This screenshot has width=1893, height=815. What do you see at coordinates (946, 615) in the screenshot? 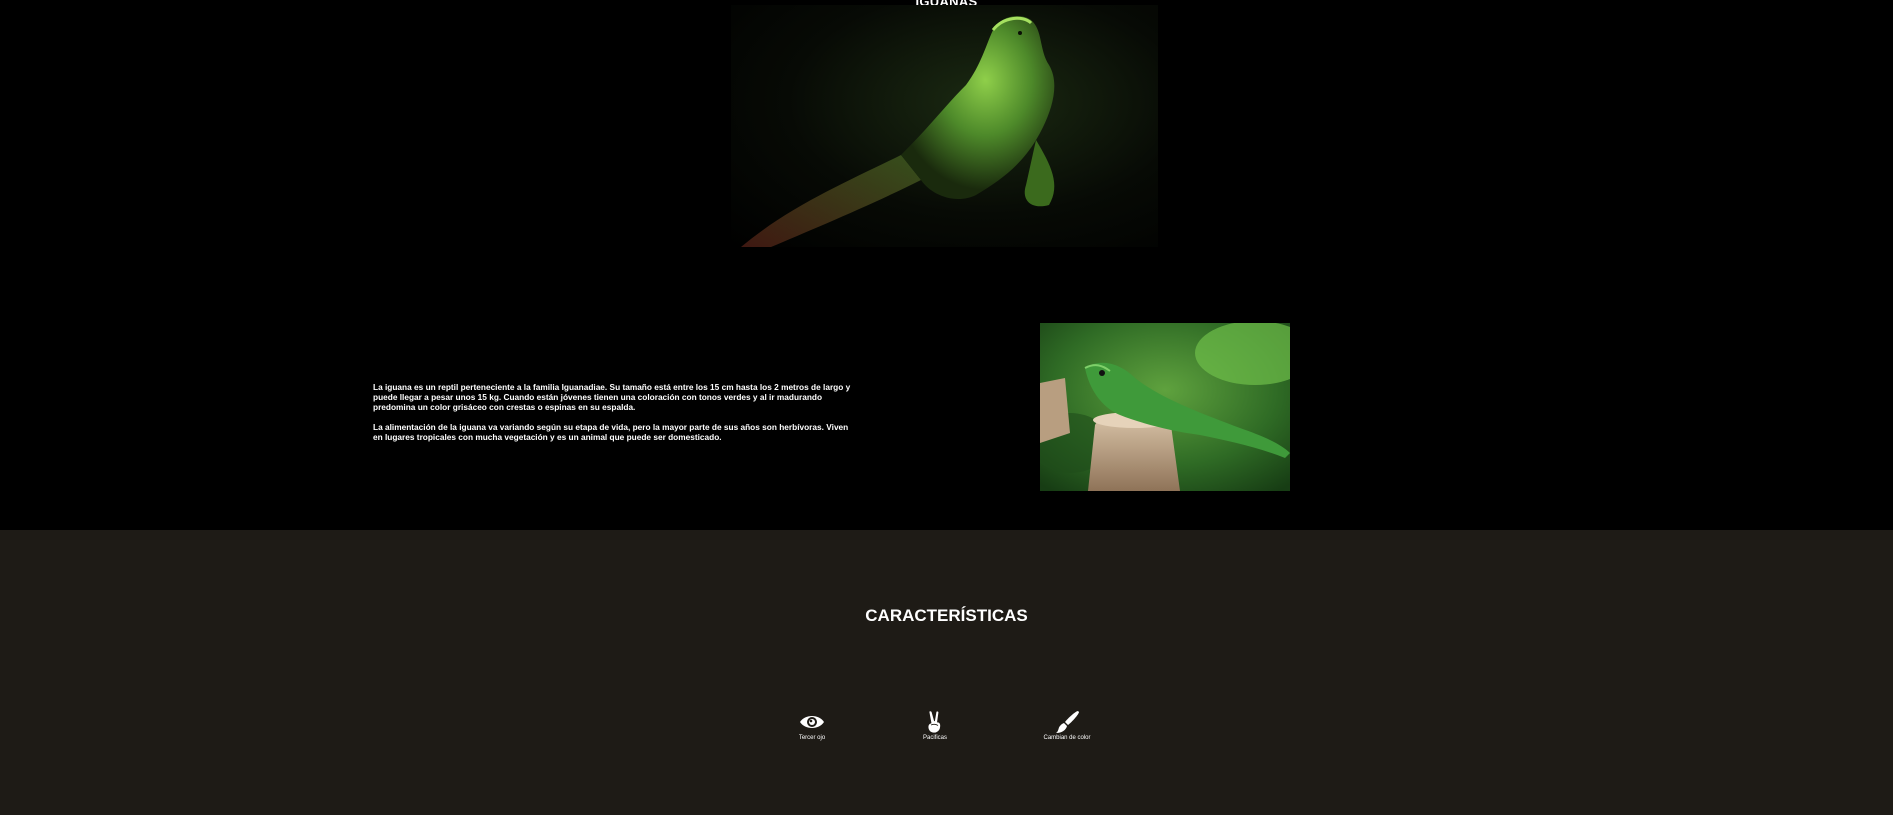
I see `features-title: CARACTERÍSTICAS` at bounding box center [946, 615].